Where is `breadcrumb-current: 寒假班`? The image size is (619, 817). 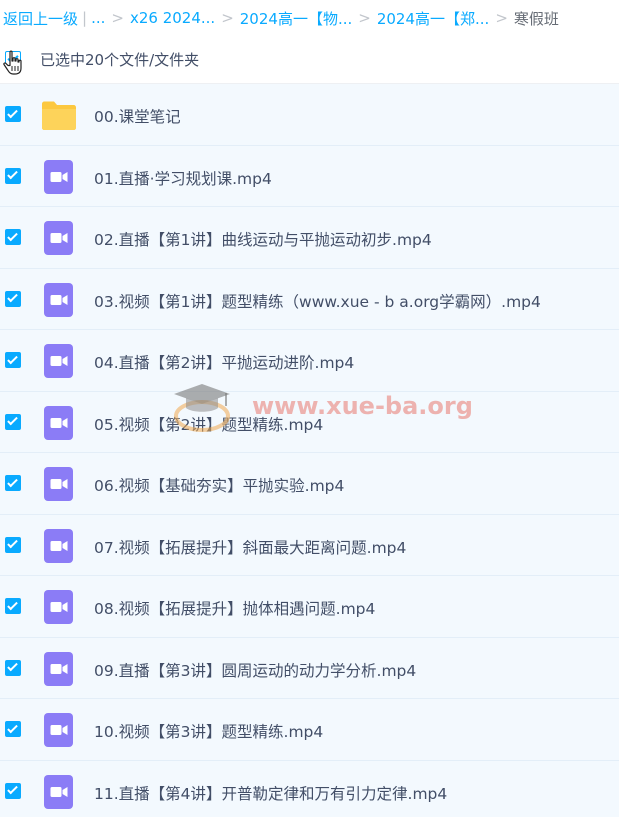
breadcrumb-current: 寒假班 is located at coordinates (536, 18).